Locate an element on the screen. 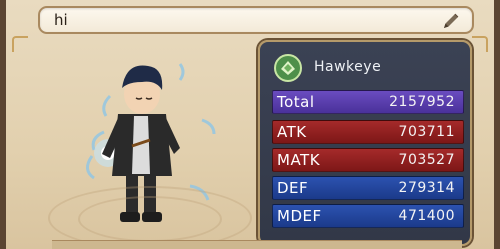 This screenshot has height=249, width=500. stat-label: Total is located at coordinates (296, 102).